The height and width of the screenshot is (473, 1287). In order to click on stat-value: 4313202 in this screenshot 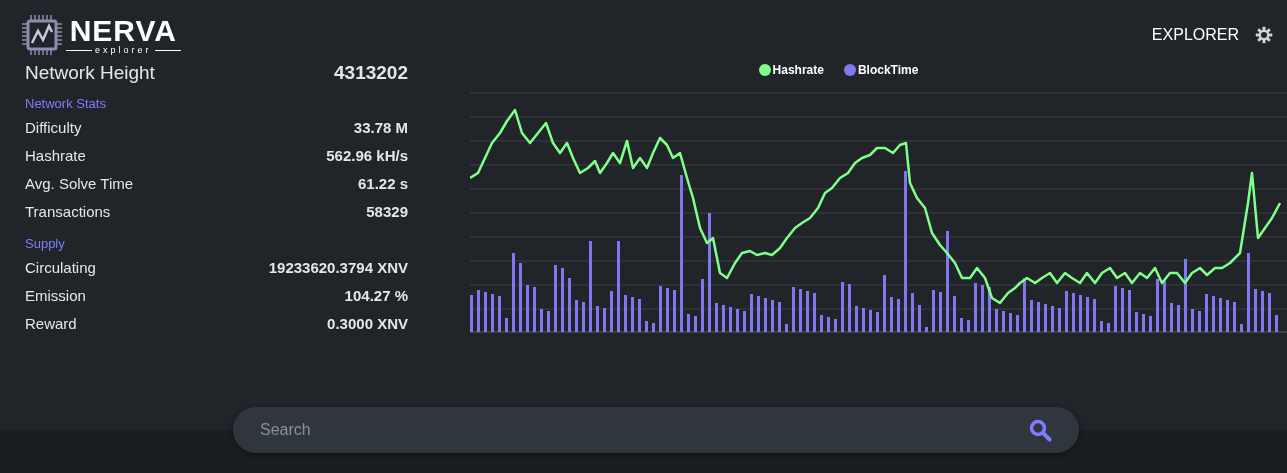, I will do `click(371, 72)`.